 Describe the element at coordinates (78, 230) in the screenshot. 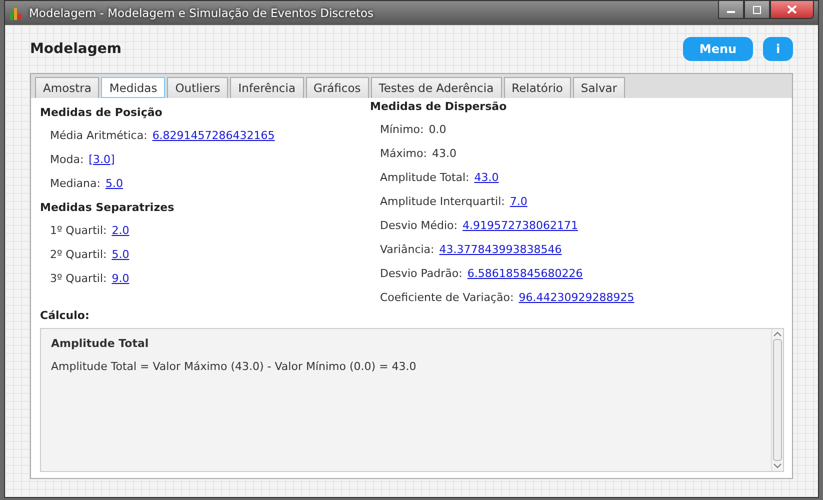

I see `measure-label: 1º Quartil:` at that location.